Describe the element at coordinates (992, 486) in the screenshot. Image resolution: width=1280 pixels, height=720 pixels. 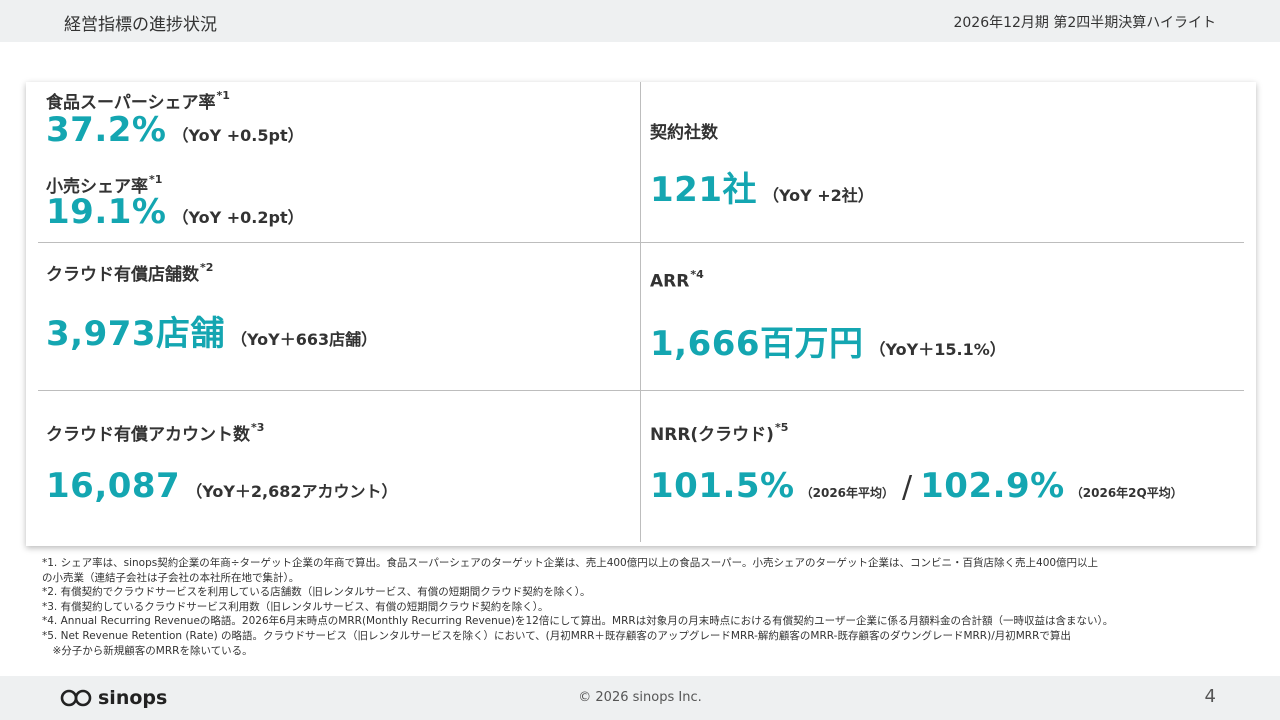
I see `nrr-quarter-value: 102.9%` at that location.